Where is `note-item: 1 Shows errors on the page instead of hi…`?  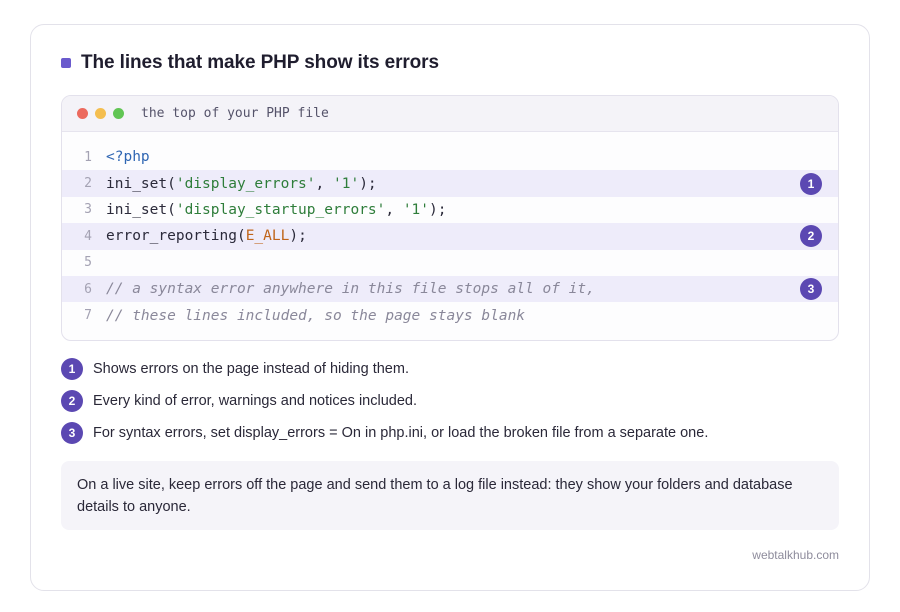
note-item: 1 Shows errors on the page instead of hi… is located at coordinates (451, 369).